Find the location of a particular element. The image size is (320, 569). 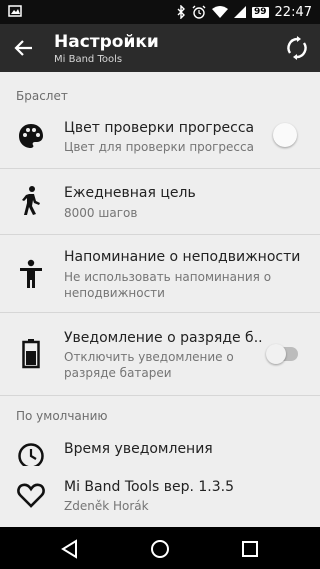

switch-knob is located at coordinates (276, 354).